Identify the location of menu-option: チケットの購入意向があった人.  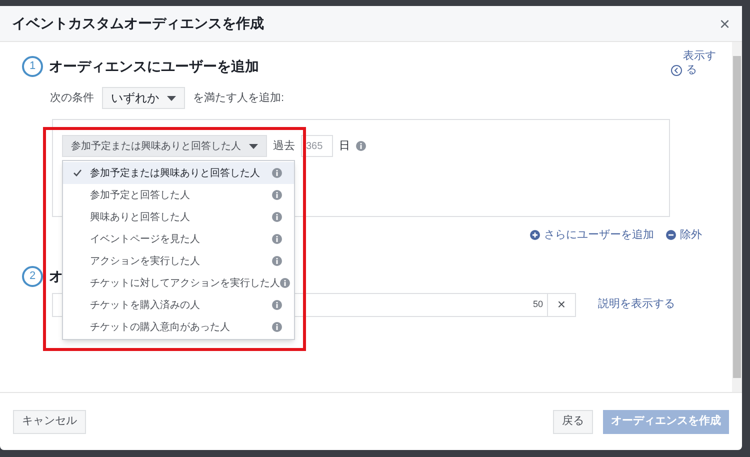
(178, 327).